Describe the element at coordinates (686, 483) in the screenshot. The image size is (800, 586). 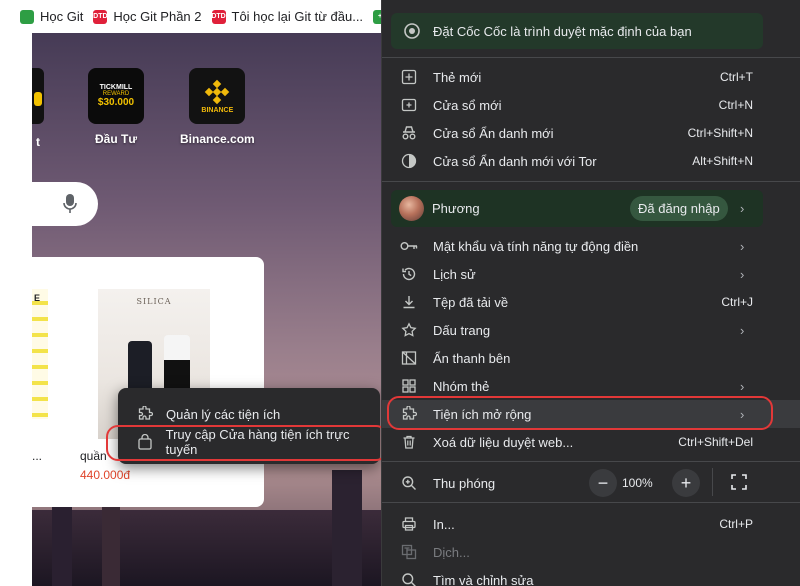
I see `zoom-in-button: +` at that location.